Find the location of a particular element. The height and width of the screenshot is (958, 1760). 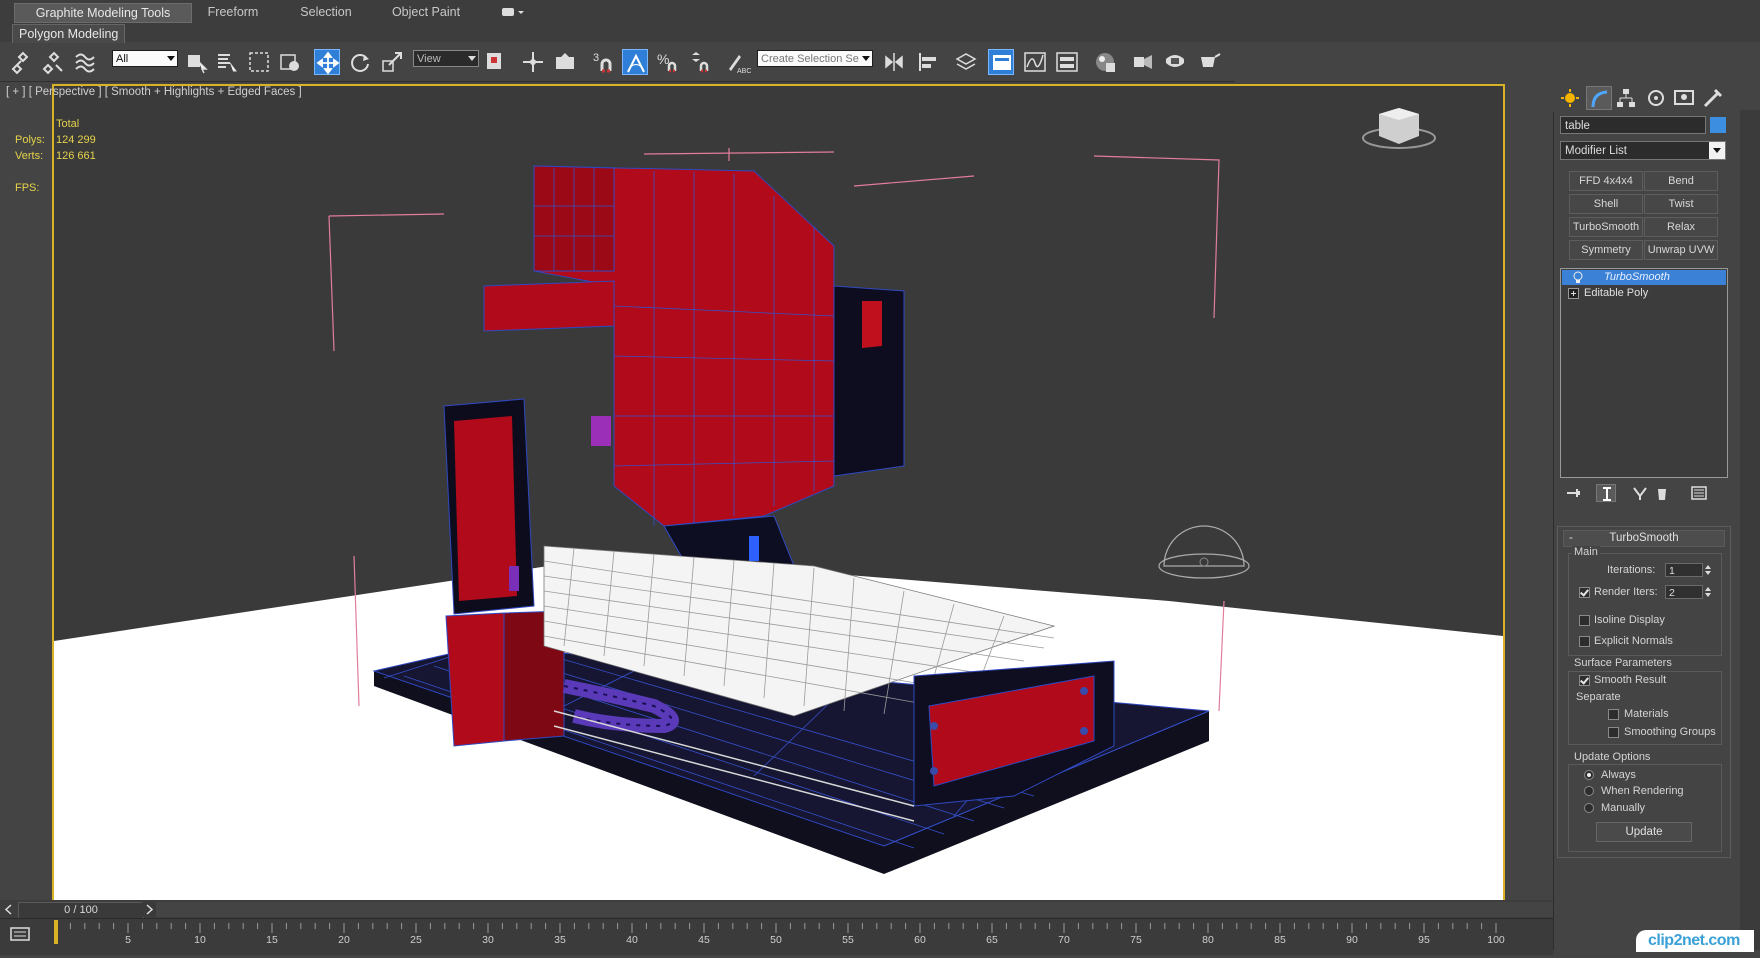

modifier-list-dropdown: Modifier List is located at coordinates (1643, 150).